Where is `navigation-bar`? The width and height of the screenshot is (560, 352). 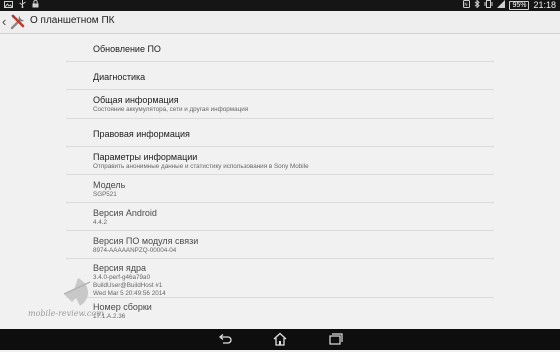
navigation-bar is located at coordinates (280, 339).